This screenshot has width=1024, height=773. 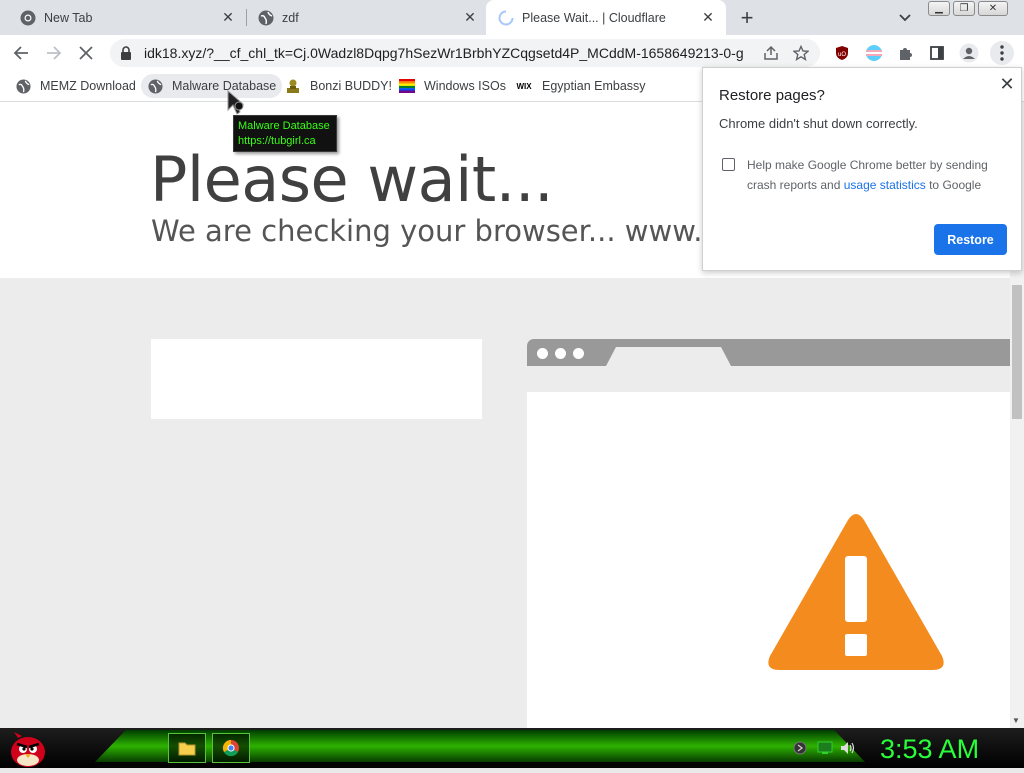 I want to click on kebab-menu-icon, so click(x=1002, y=53).